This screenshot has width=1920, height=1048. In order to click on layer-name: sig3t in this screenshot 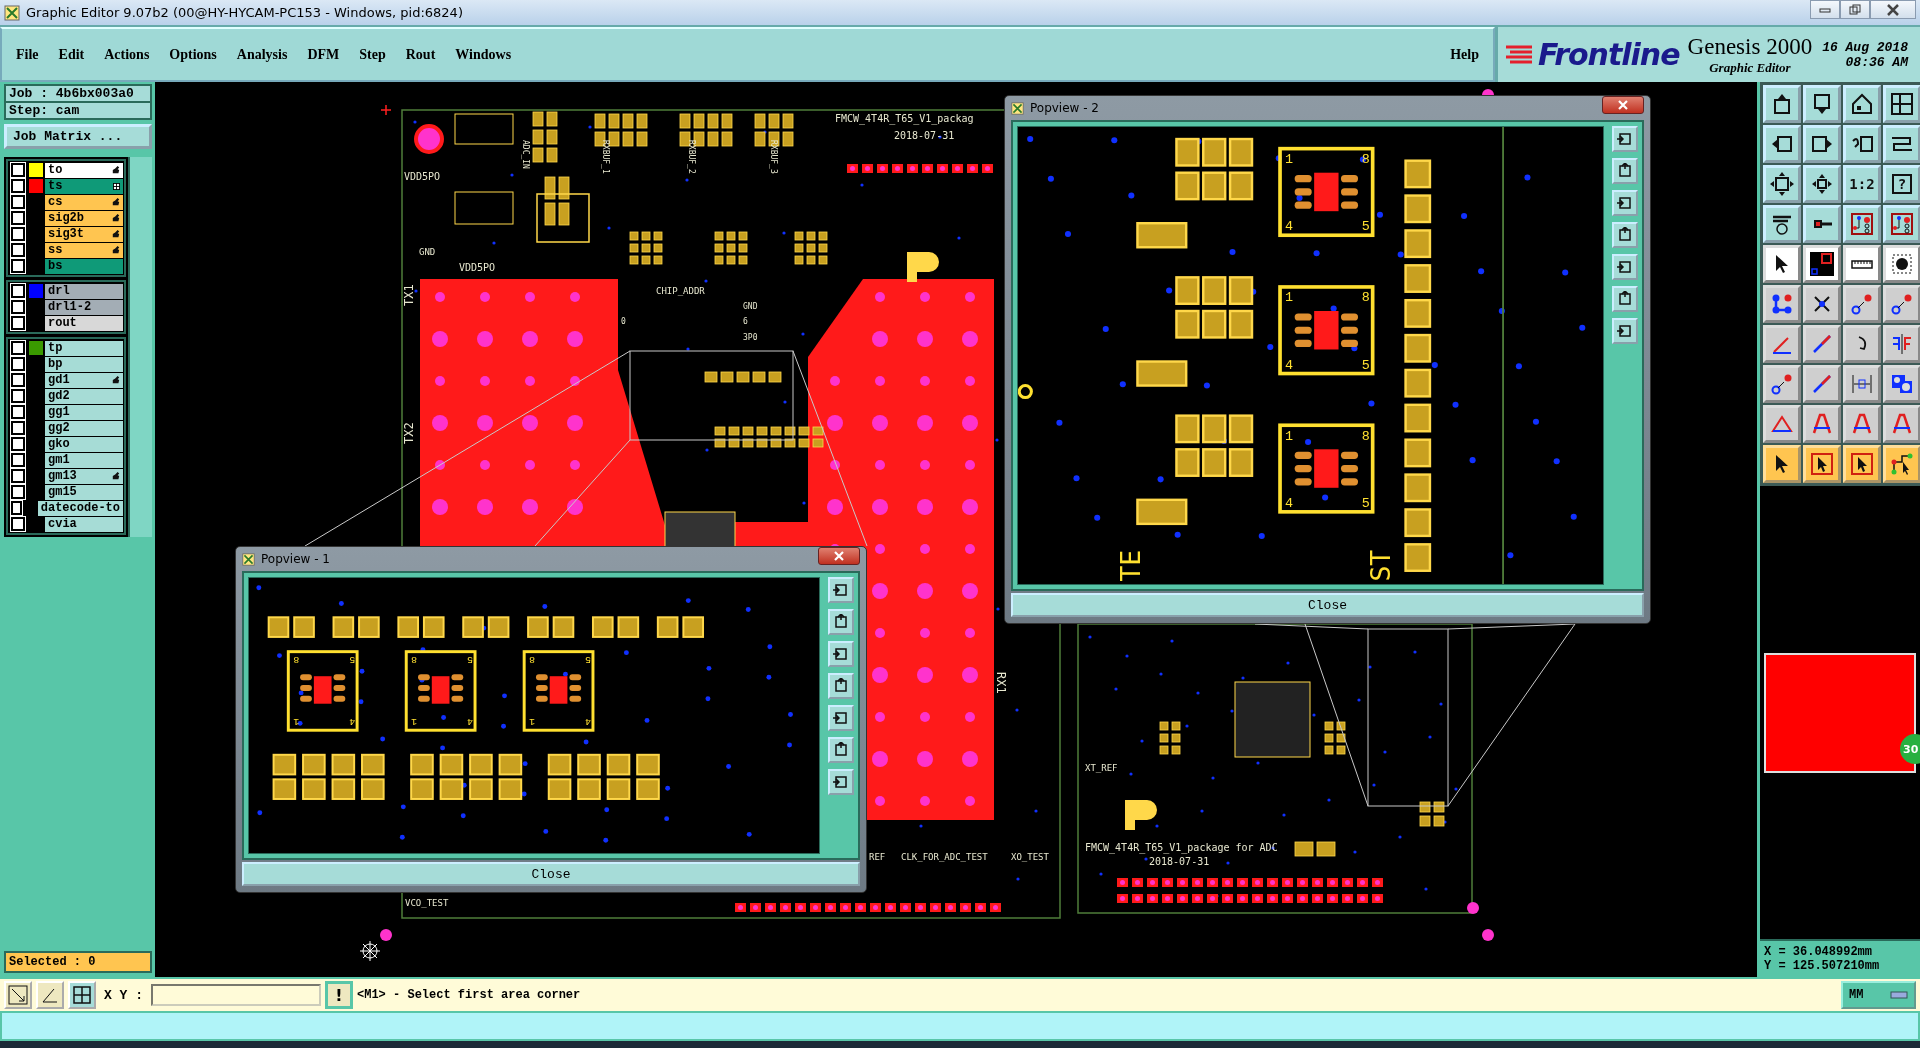, I will do `click(84, 234)`.